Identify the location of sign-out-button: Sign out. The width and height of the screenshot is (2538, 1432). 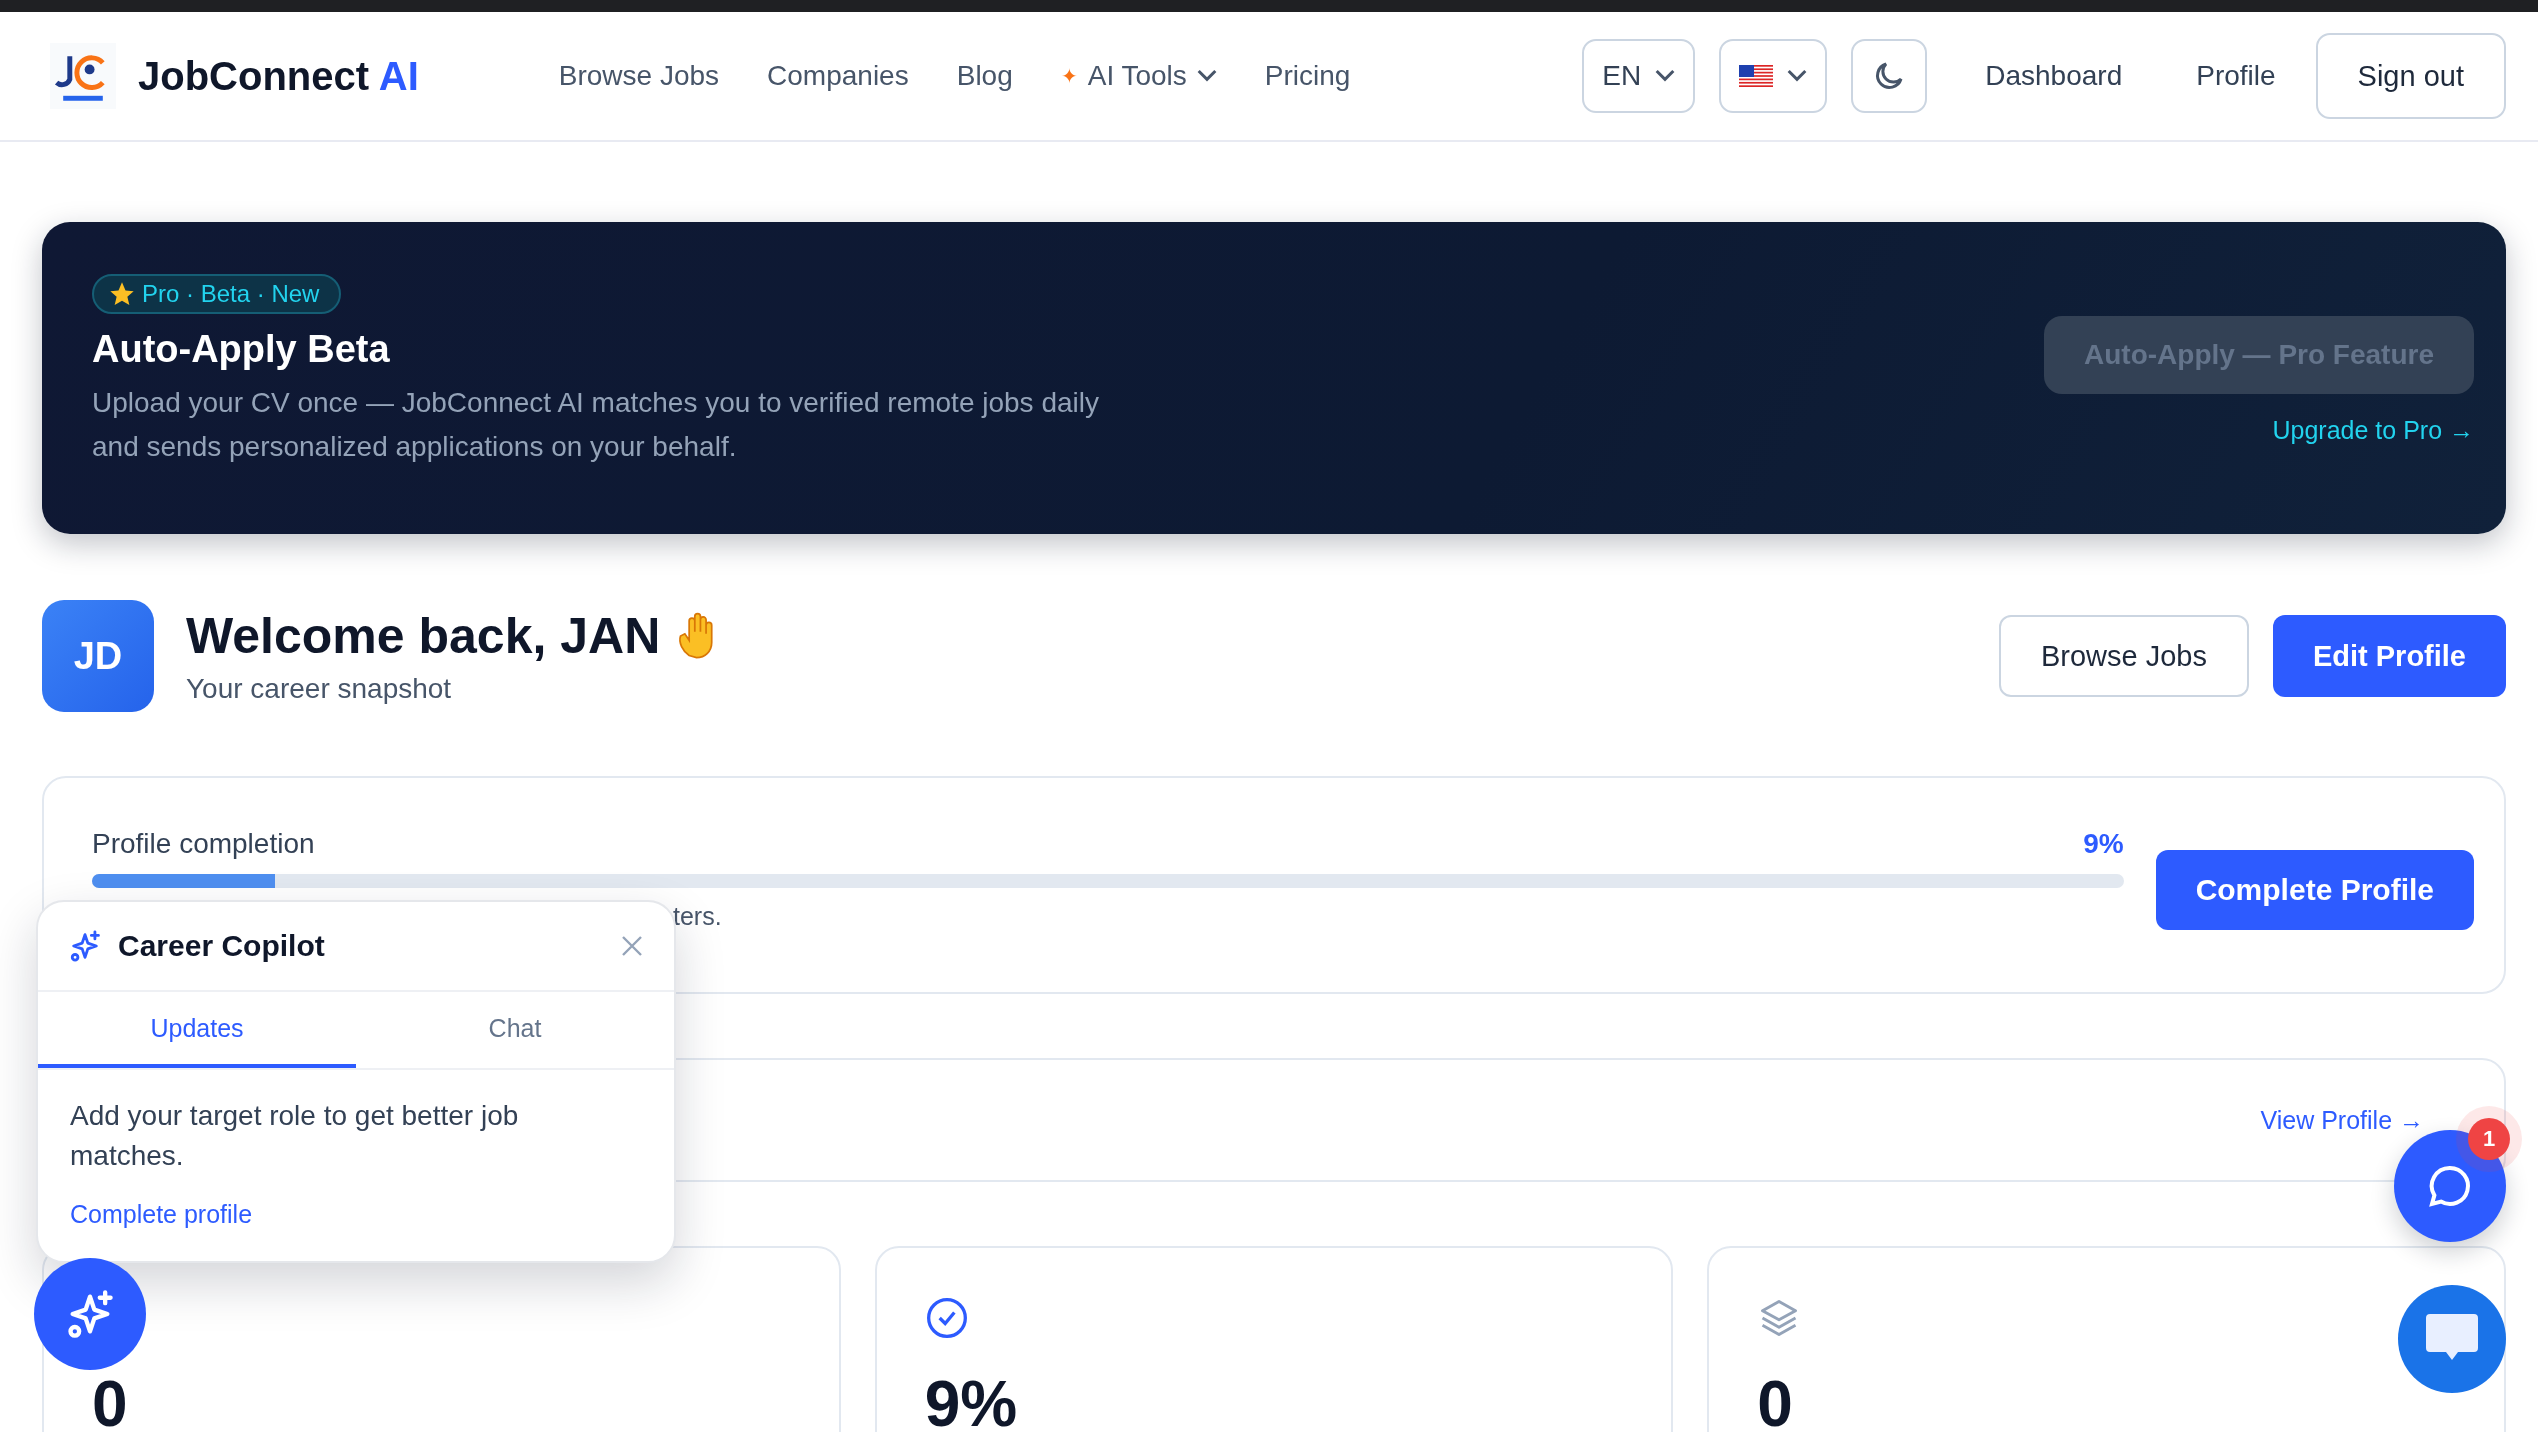
(2410, 76).